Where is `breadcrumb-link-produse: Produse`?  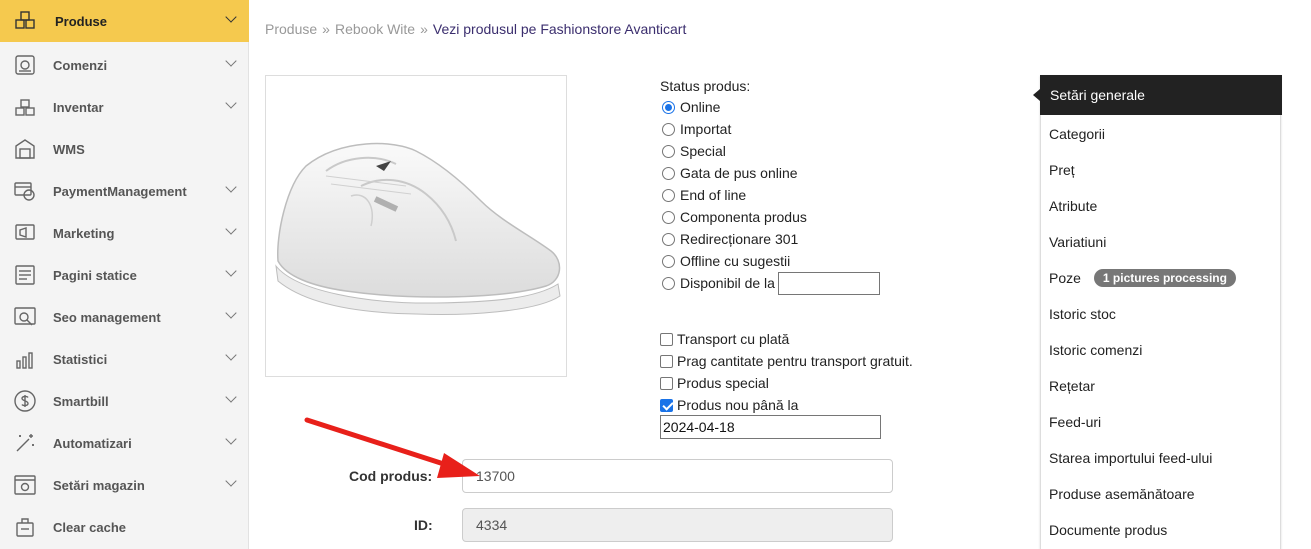
breadcrumb-link-produse: Produse is located at coordinates (291, 29).